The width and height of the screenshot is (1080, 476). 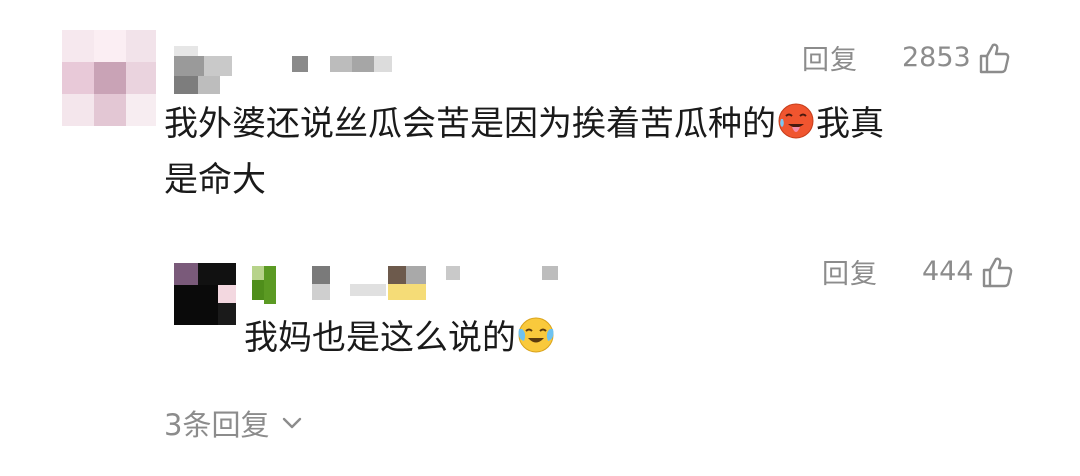 What do you see at coordinates (205, 294) in the screenshot?
I see `replier-avatar` at bounding box center [205, 294].